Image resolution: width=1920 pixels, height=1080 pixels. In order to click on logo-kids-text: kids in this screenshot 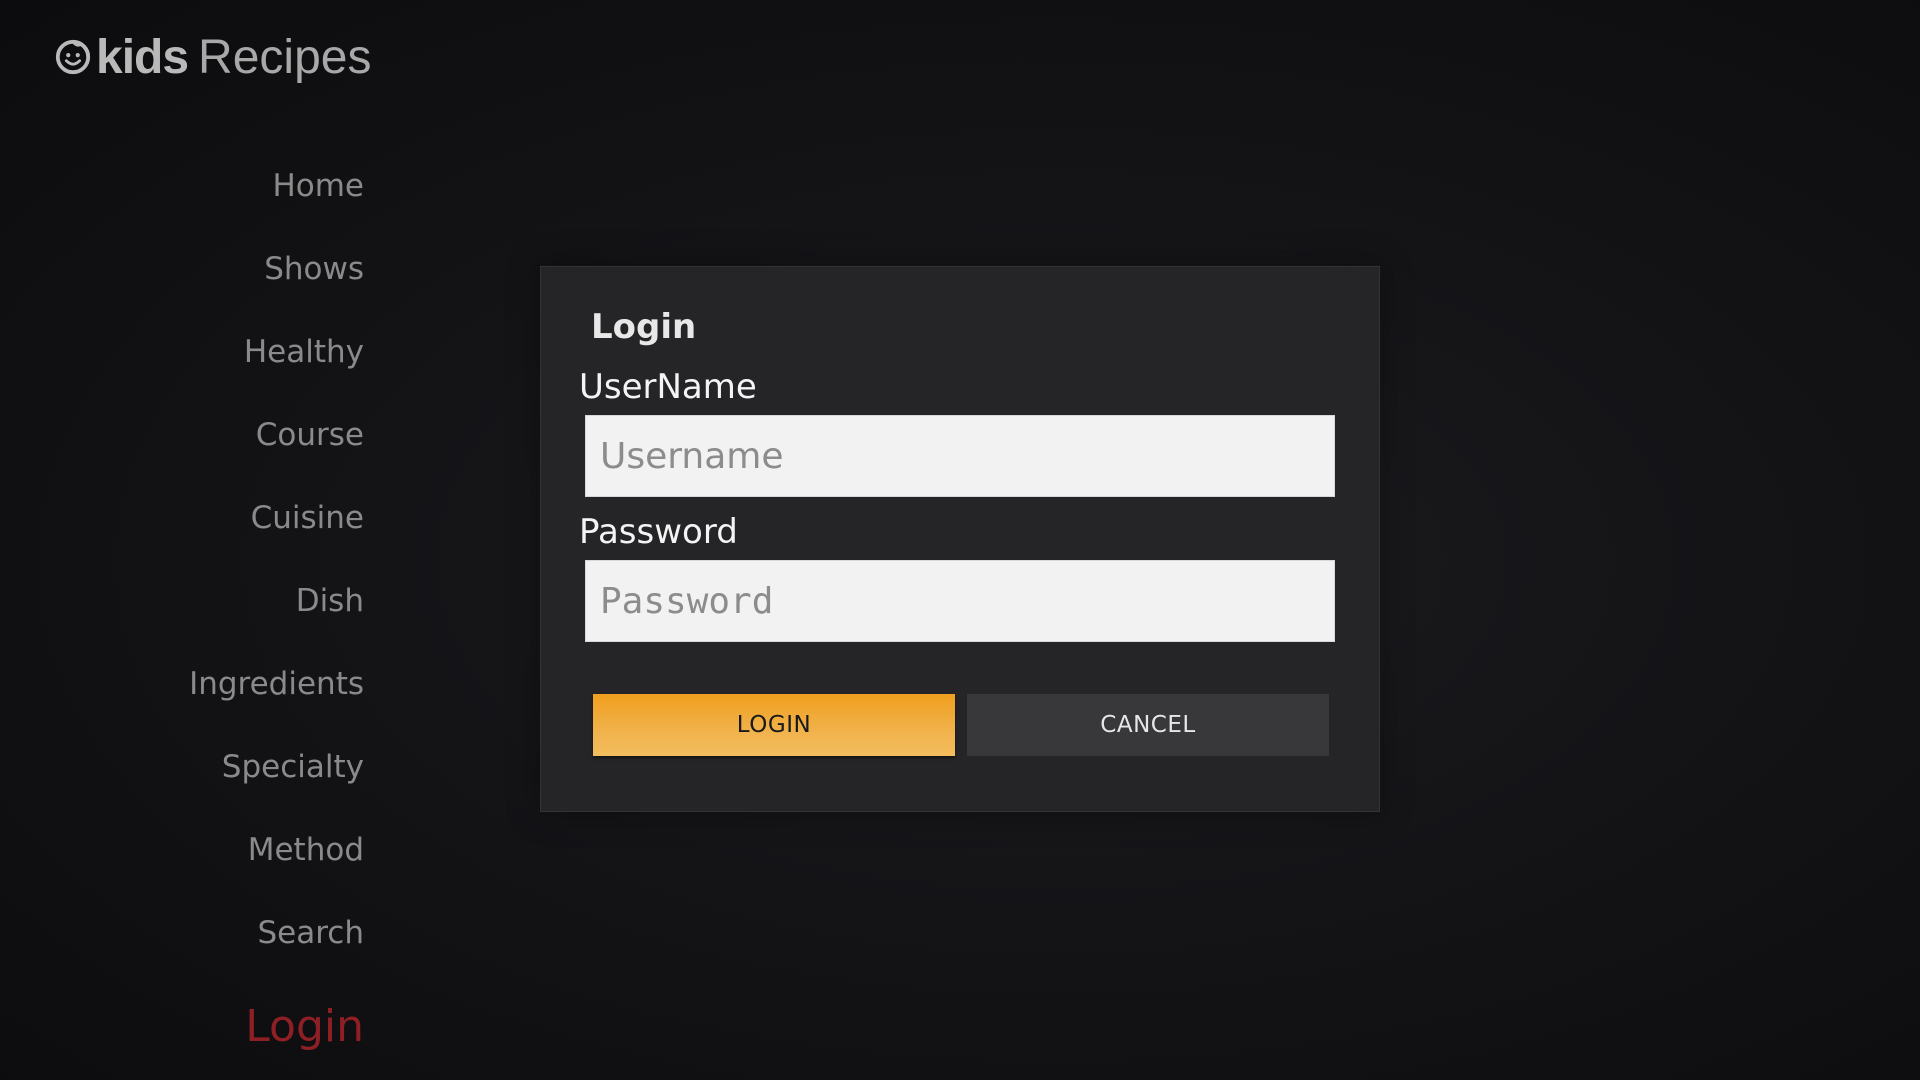, I will do `click(142, 57)`.